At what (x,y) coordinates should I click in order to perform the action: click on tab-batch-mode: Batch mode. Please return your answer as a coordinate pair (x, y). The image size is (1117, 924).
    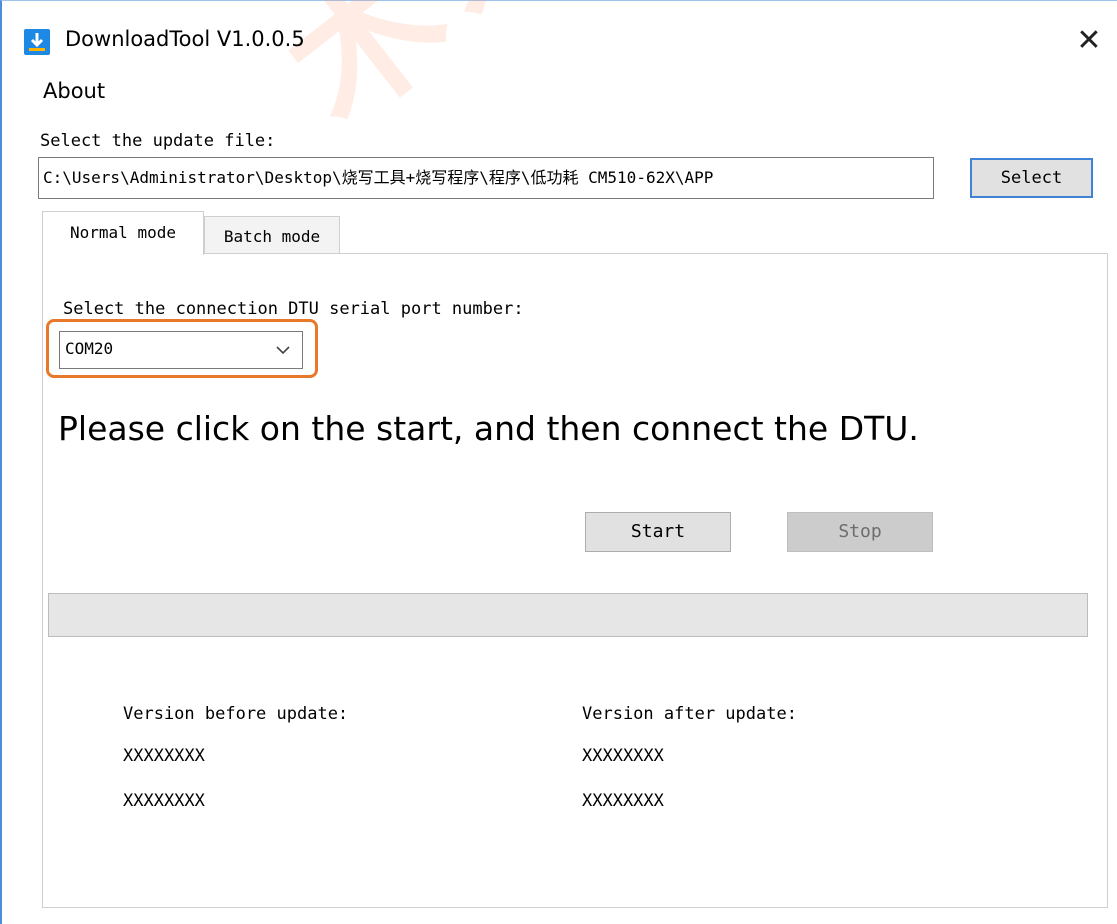
    Looking at the image, I should click on (272, 235).